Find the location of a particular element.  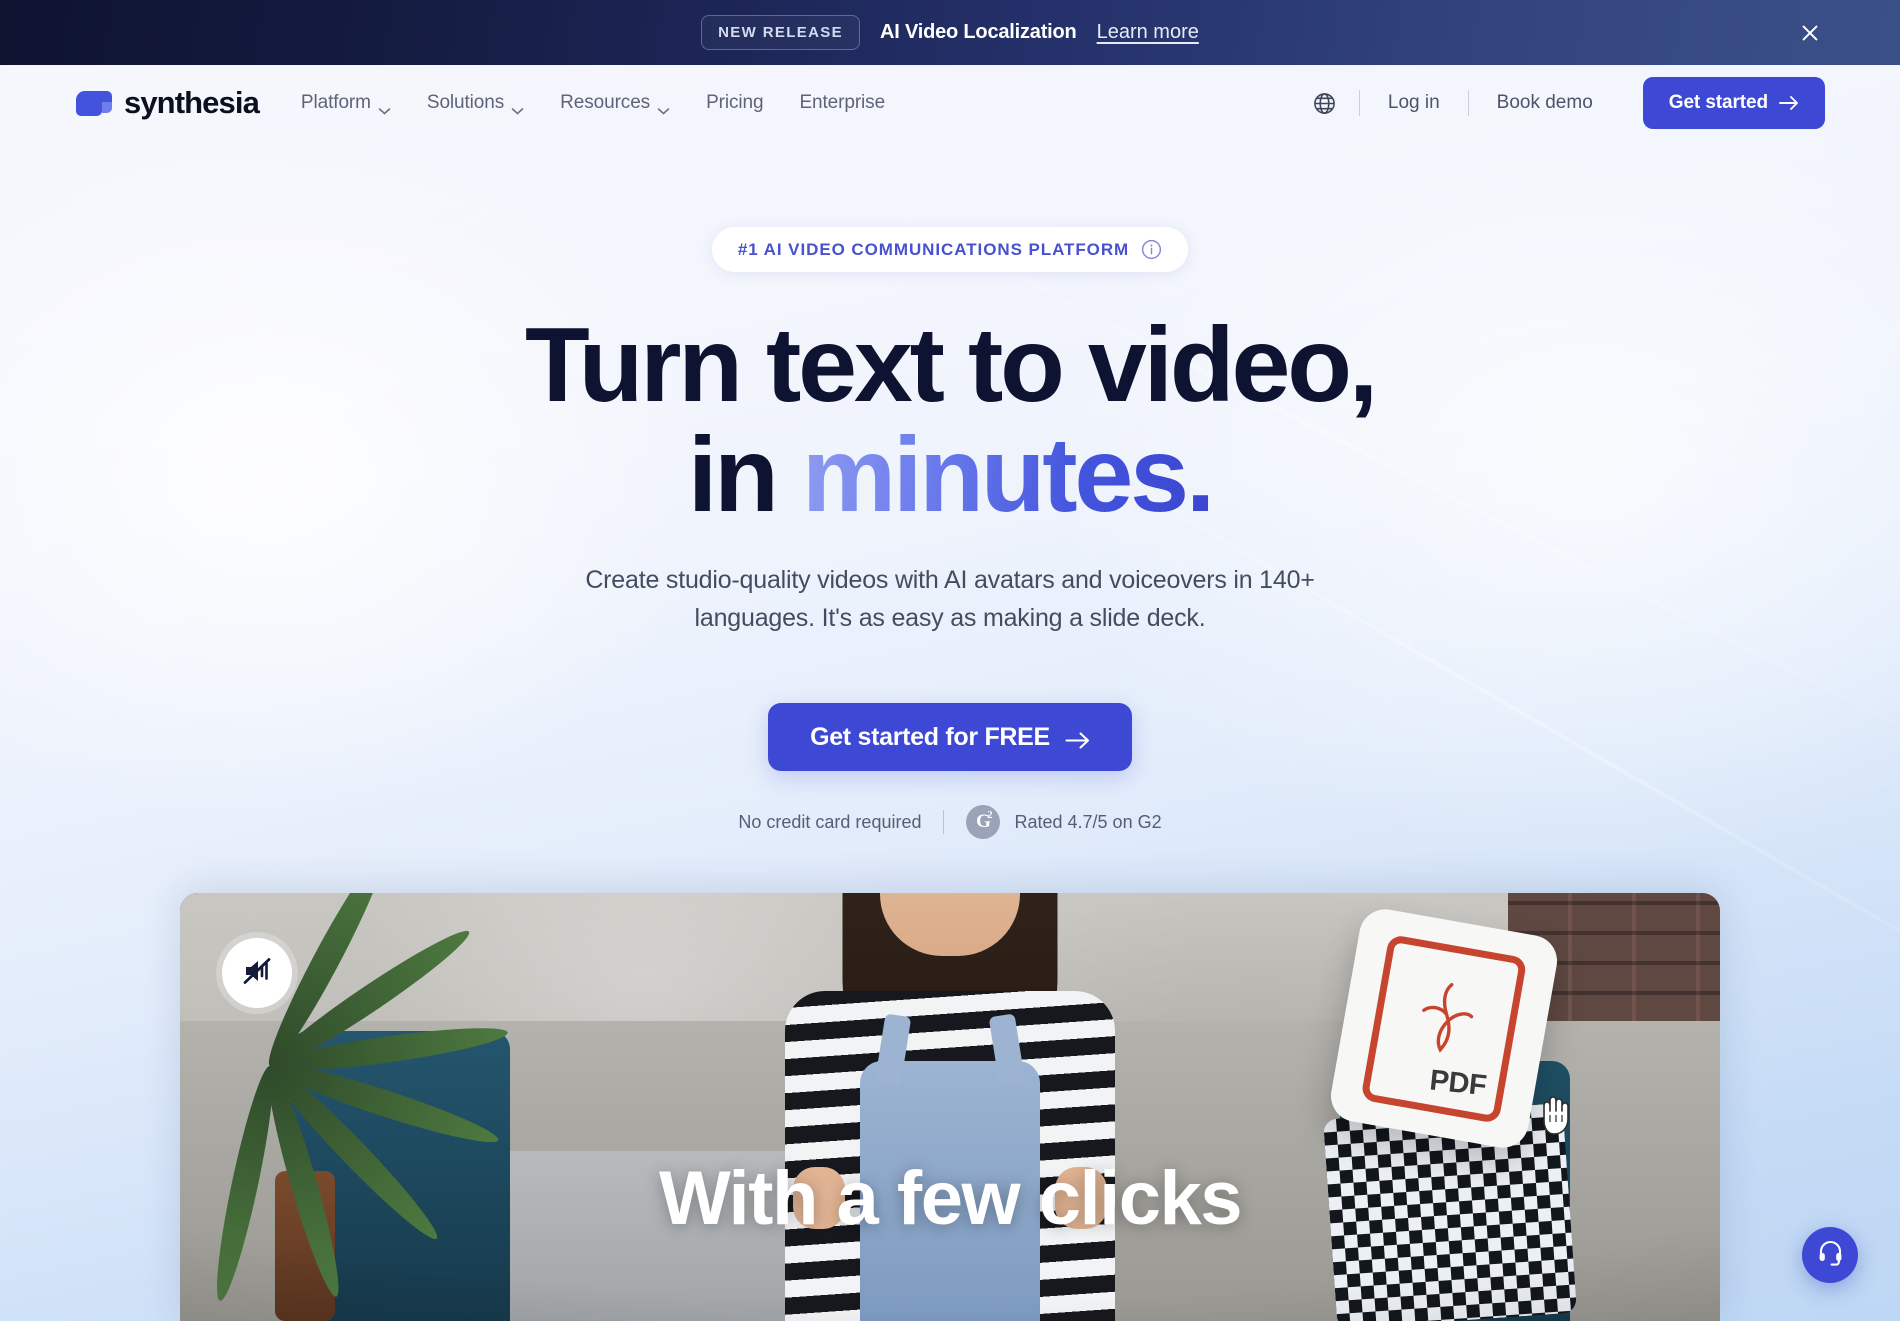

get-started-label: Get started is located at coordinates (1718, 102).